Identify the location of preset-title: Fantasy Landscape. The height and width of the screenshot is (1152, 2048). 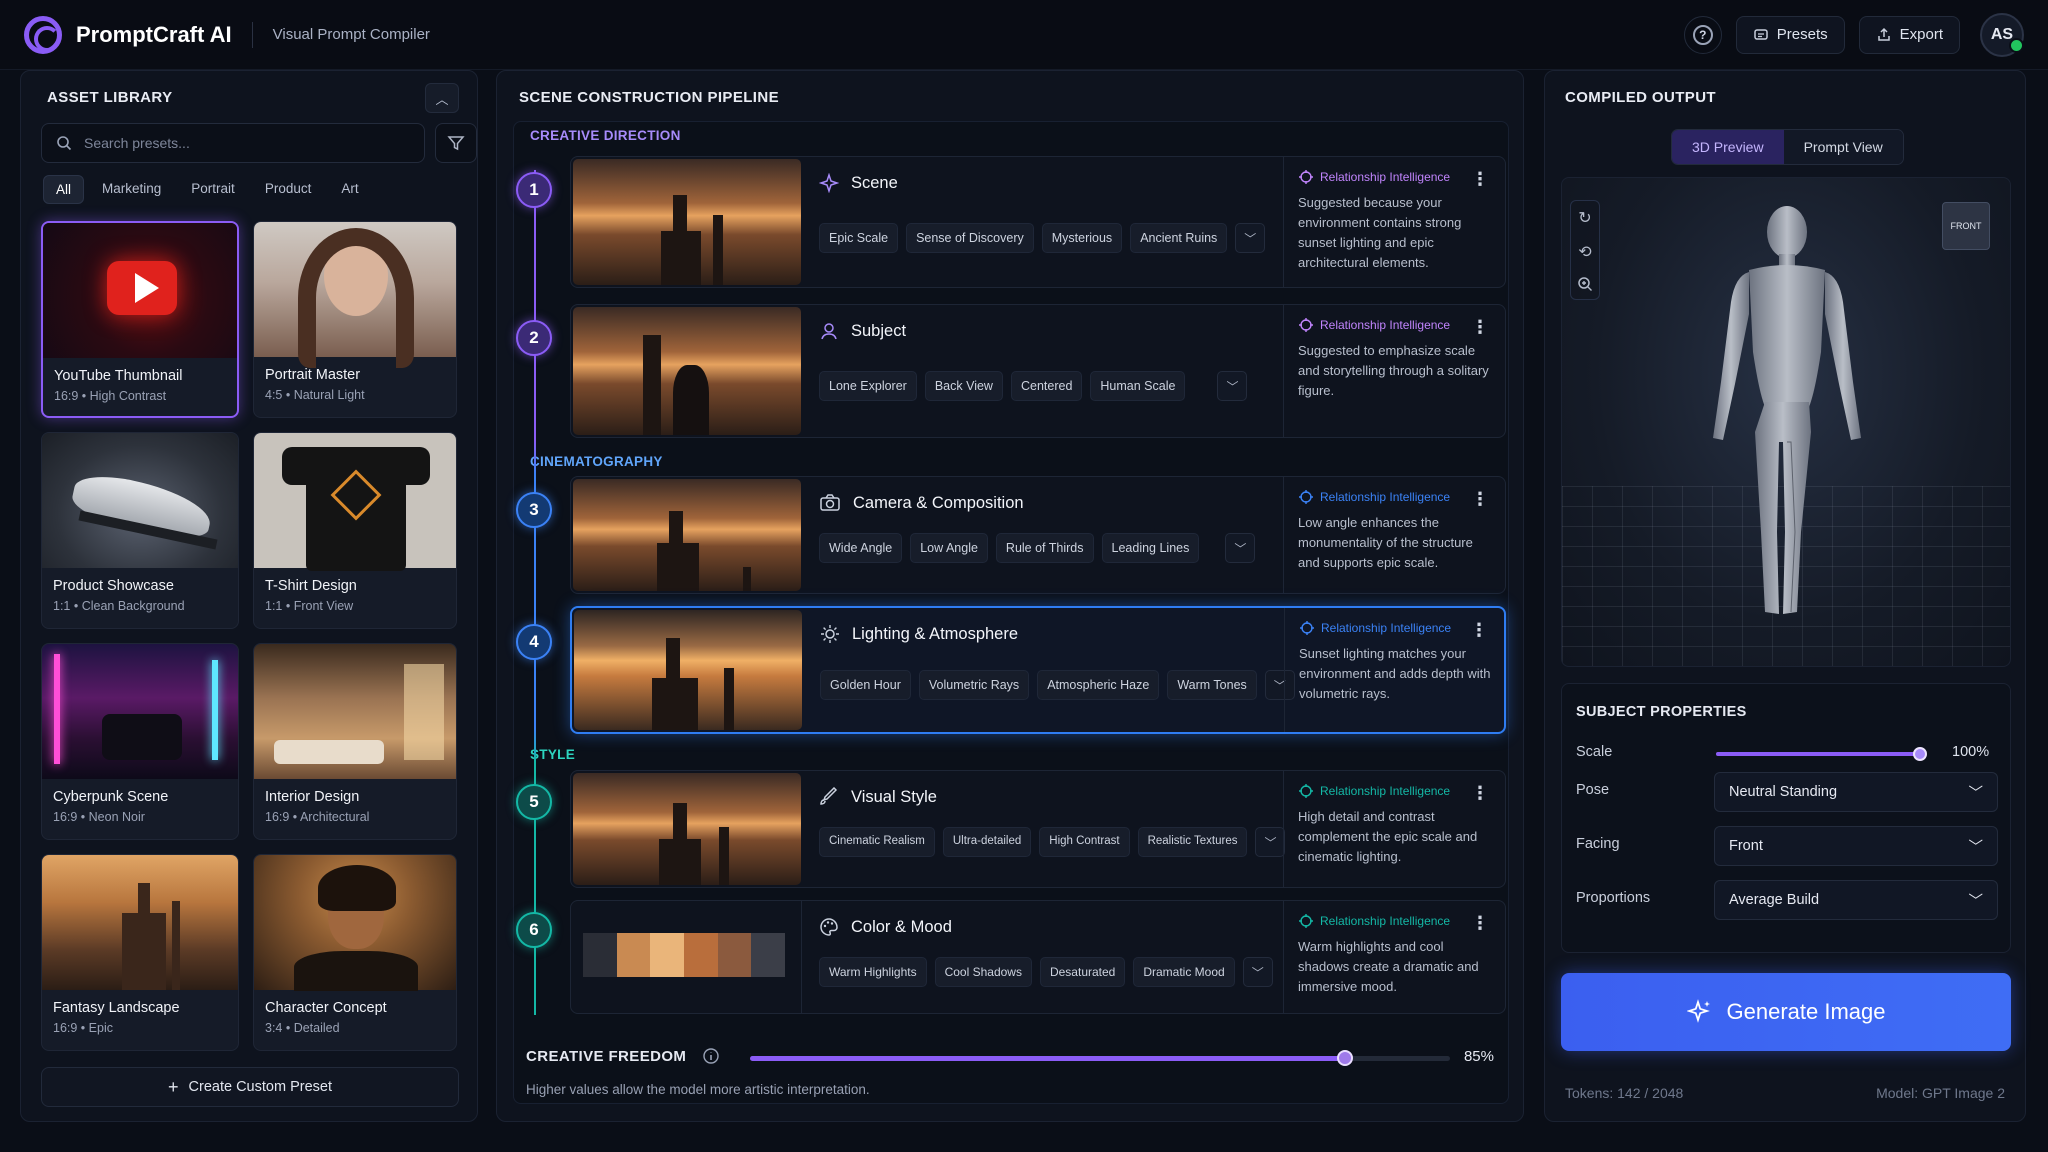
(116, 1008).